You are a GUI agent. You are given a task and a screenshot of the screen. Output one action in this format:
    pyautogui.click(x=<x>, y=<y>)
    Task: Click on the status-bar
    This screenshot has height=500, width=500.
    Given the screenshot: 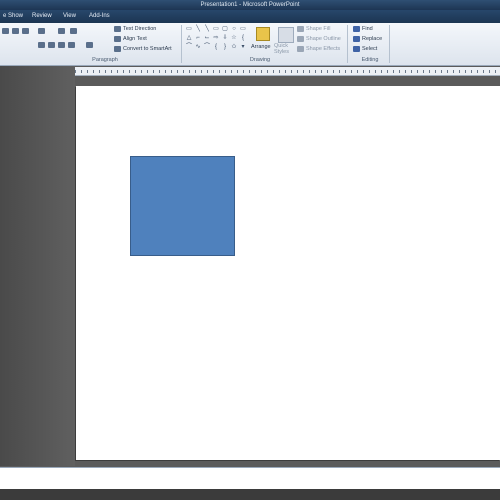 What is the action you would take?
    pyautogui.click(x=250, y=494)
    